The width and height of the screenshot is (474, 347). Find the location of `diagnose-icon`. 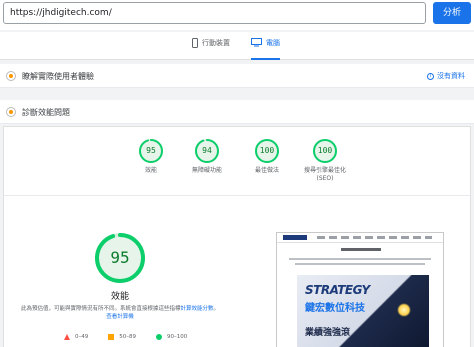

diagnose-icon is located at coordinates (11, 112).